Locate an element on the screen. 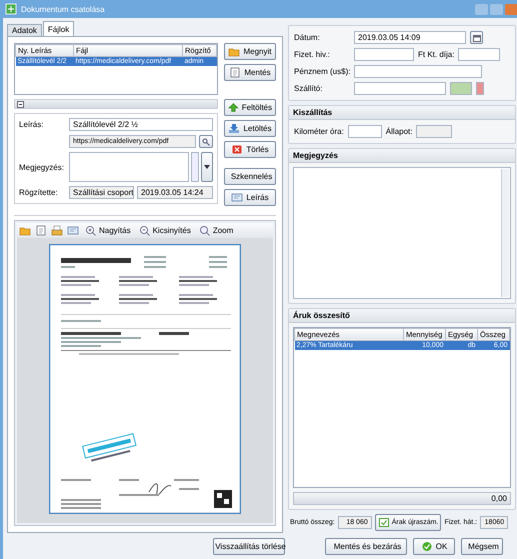  dropdown-button is located at coordinates (207, 167).